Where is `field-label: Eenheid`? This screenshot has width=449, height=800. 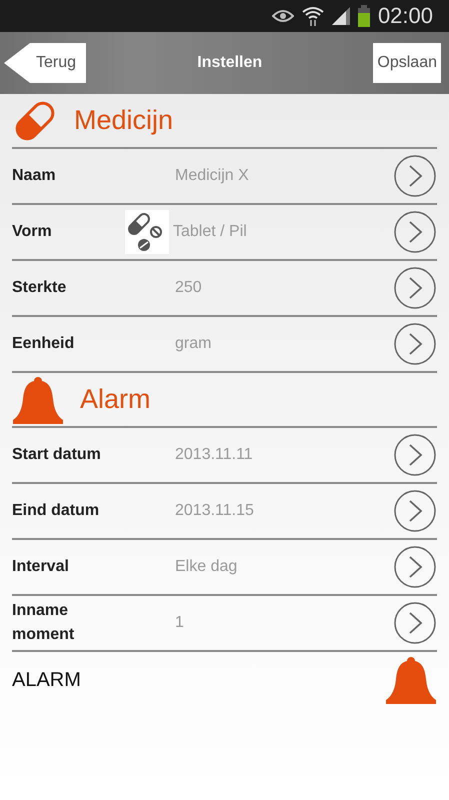 field-label: Eenheid is located at coordinates (44, 344).